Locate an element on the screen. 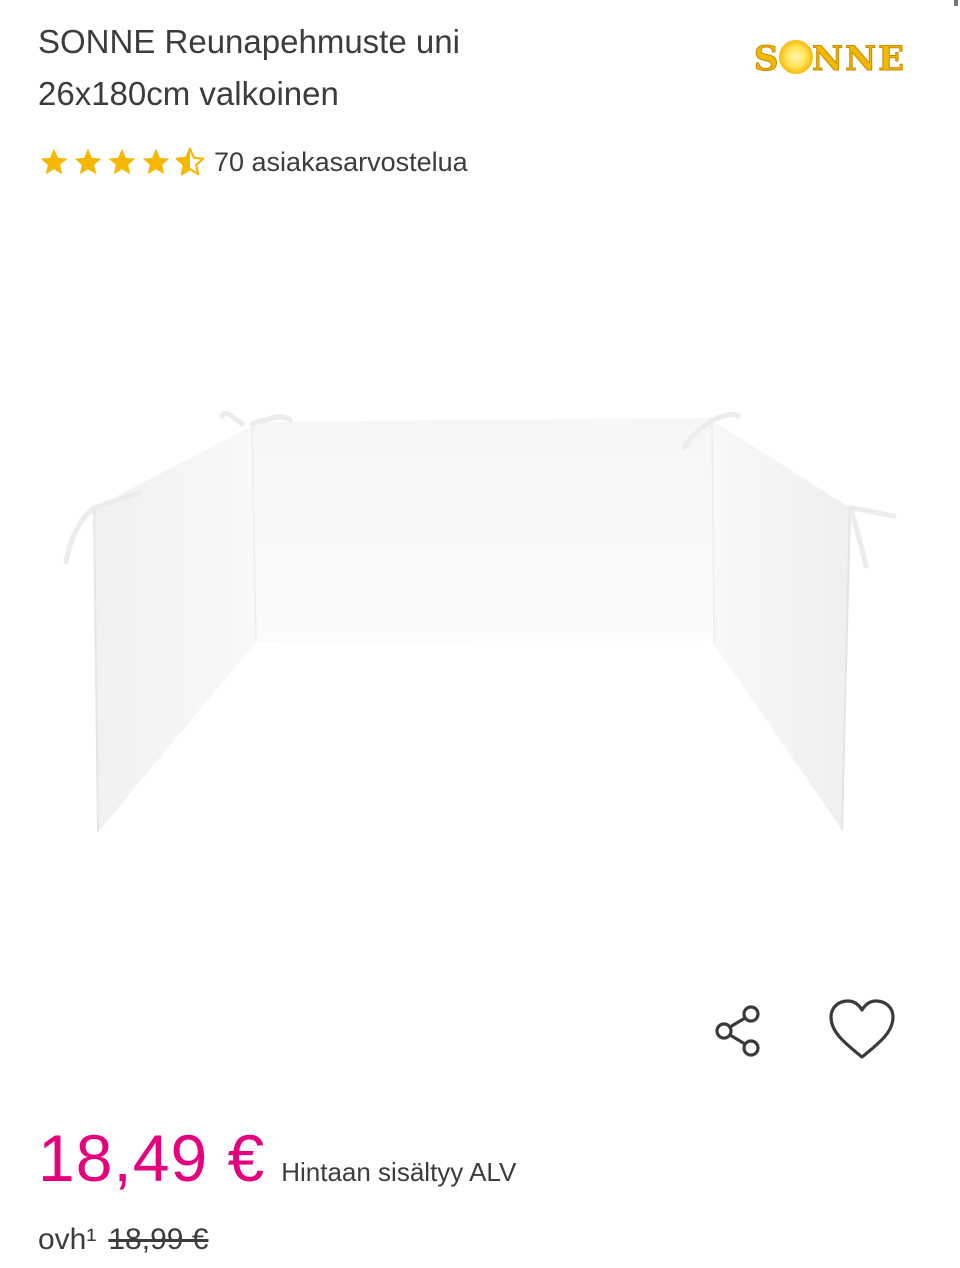 This screenshot has height=1268, width=960. wishlist-button is located at coordinates (862, 1030).